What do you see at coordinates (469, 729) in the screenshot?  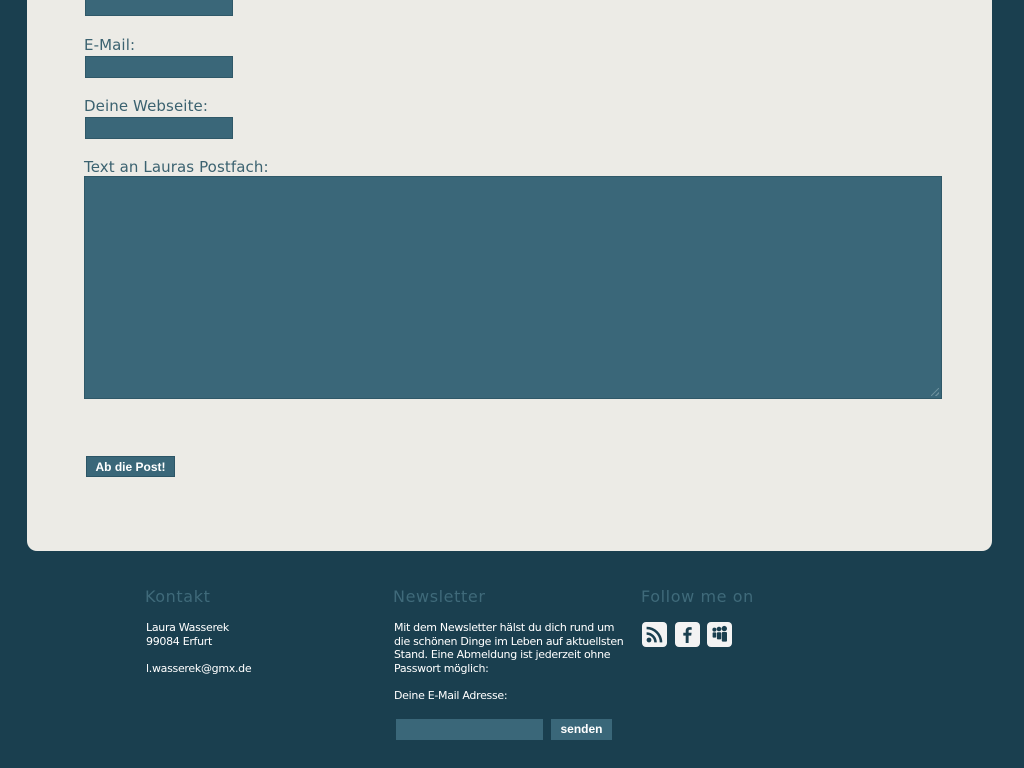 I see `newsletter-email-input` at bounding box center [469, 729].